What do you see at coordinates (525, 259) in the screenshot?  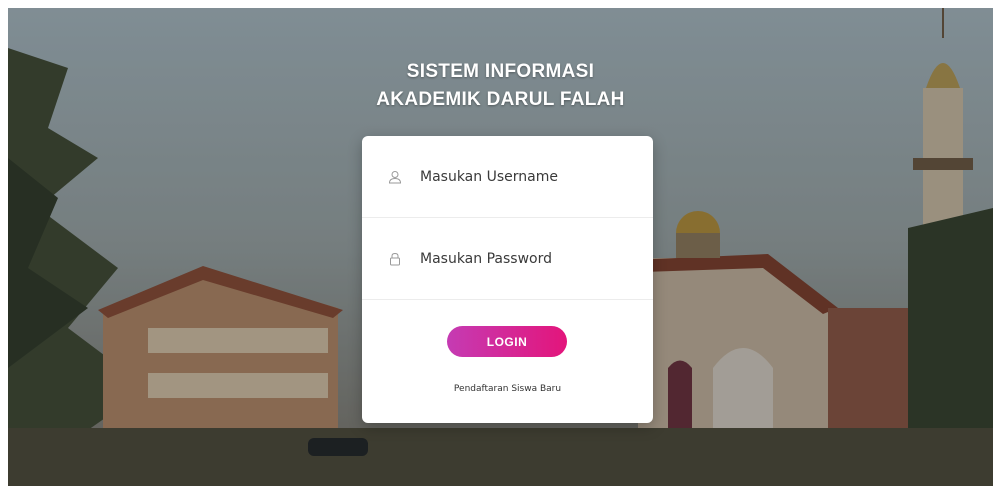 I see `password-input` at bounding box center [525, 259].